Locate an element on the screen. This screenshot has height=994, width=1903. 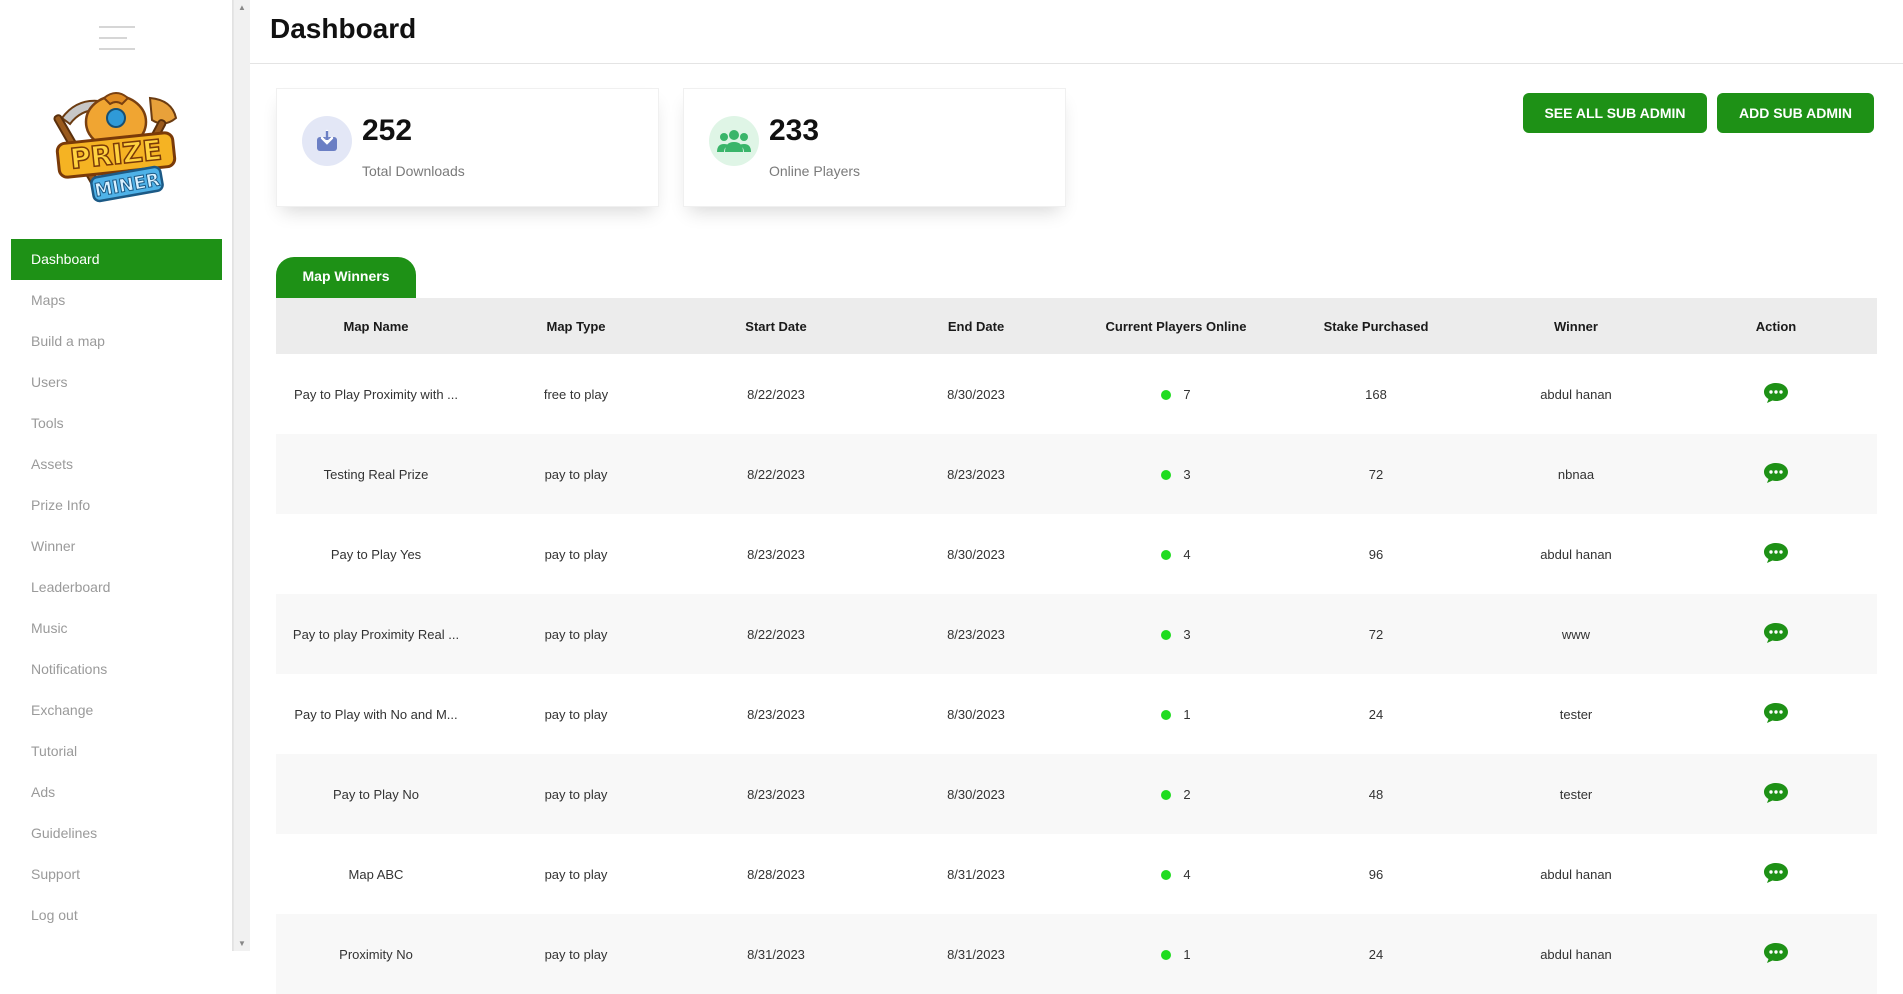
sidebar-item-winner: Winner is located at coordinates (116, 546).